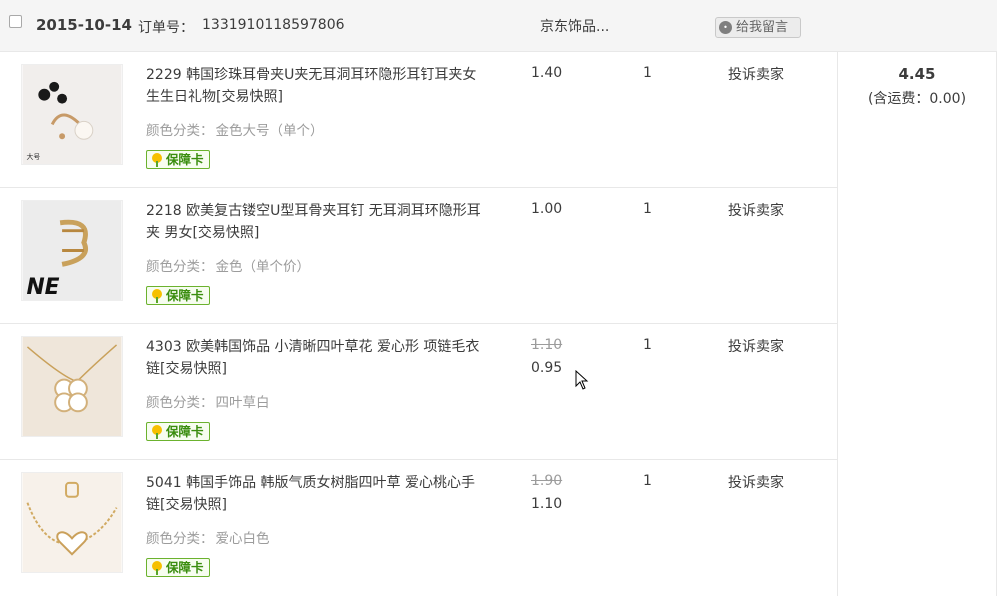 This screenshot has height=596, width=997. What do you see at coordinates (263, 267) in the screenshot?
I see `spec-value: 金色（单个价）` at bounding box center [263, 267].